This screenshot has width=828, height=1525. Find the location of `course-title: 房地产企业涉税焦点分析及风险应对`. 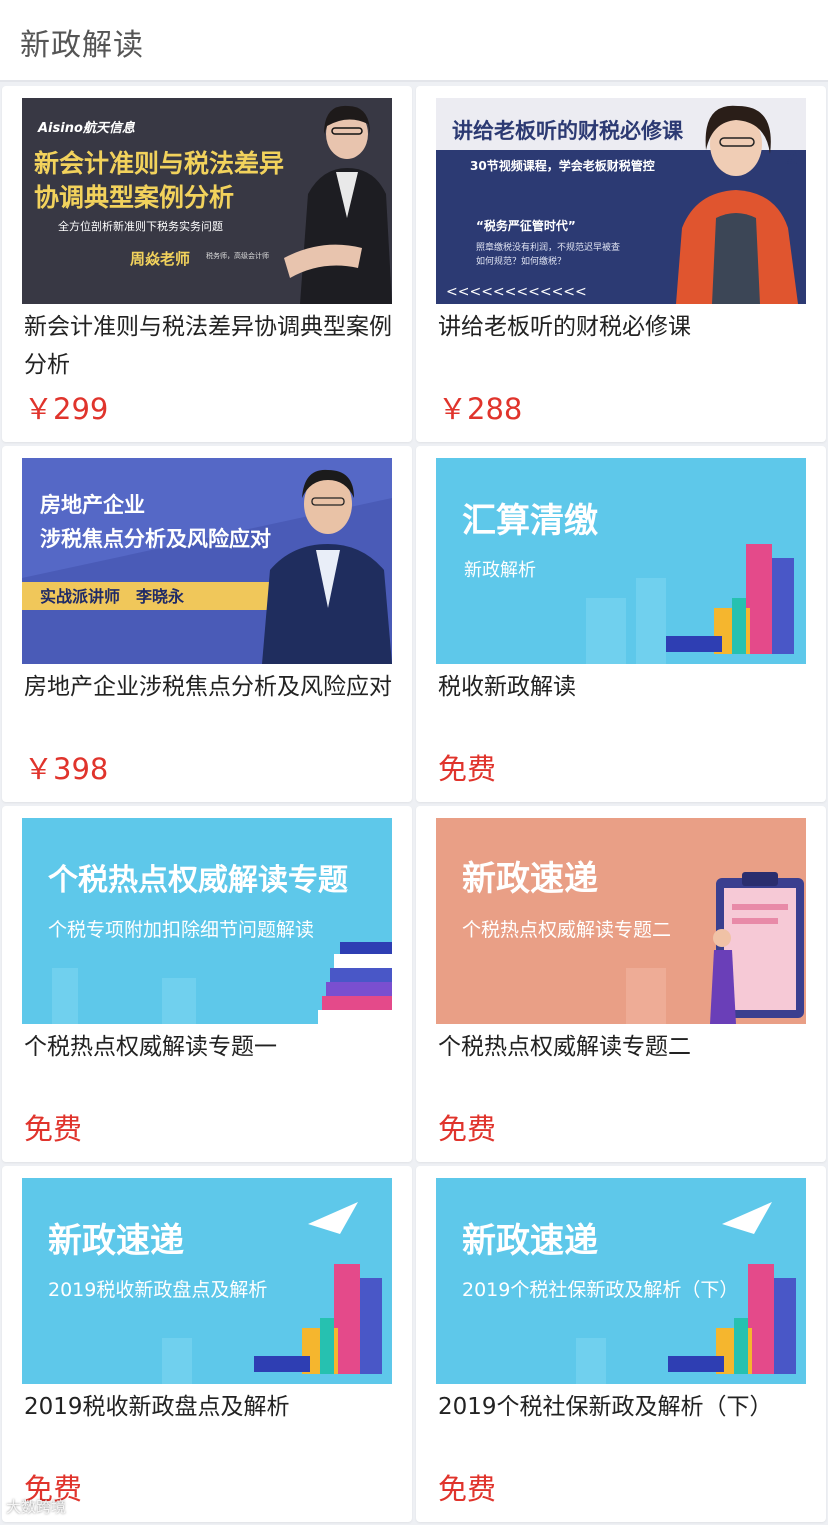

course-title: 房地产企业涉税焦点分析及风险应对 is located at coordinates (210, 687).